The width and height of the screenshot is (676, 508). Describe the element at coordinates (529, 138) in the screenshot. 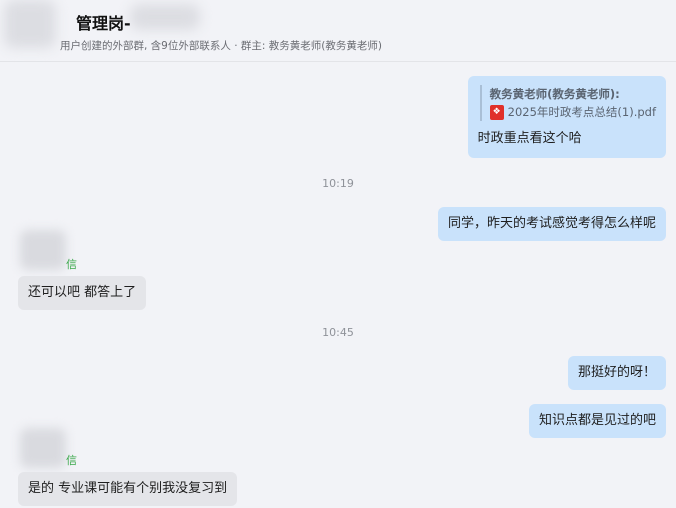

I see `message-text: 时政重点看这个哈` at that location.